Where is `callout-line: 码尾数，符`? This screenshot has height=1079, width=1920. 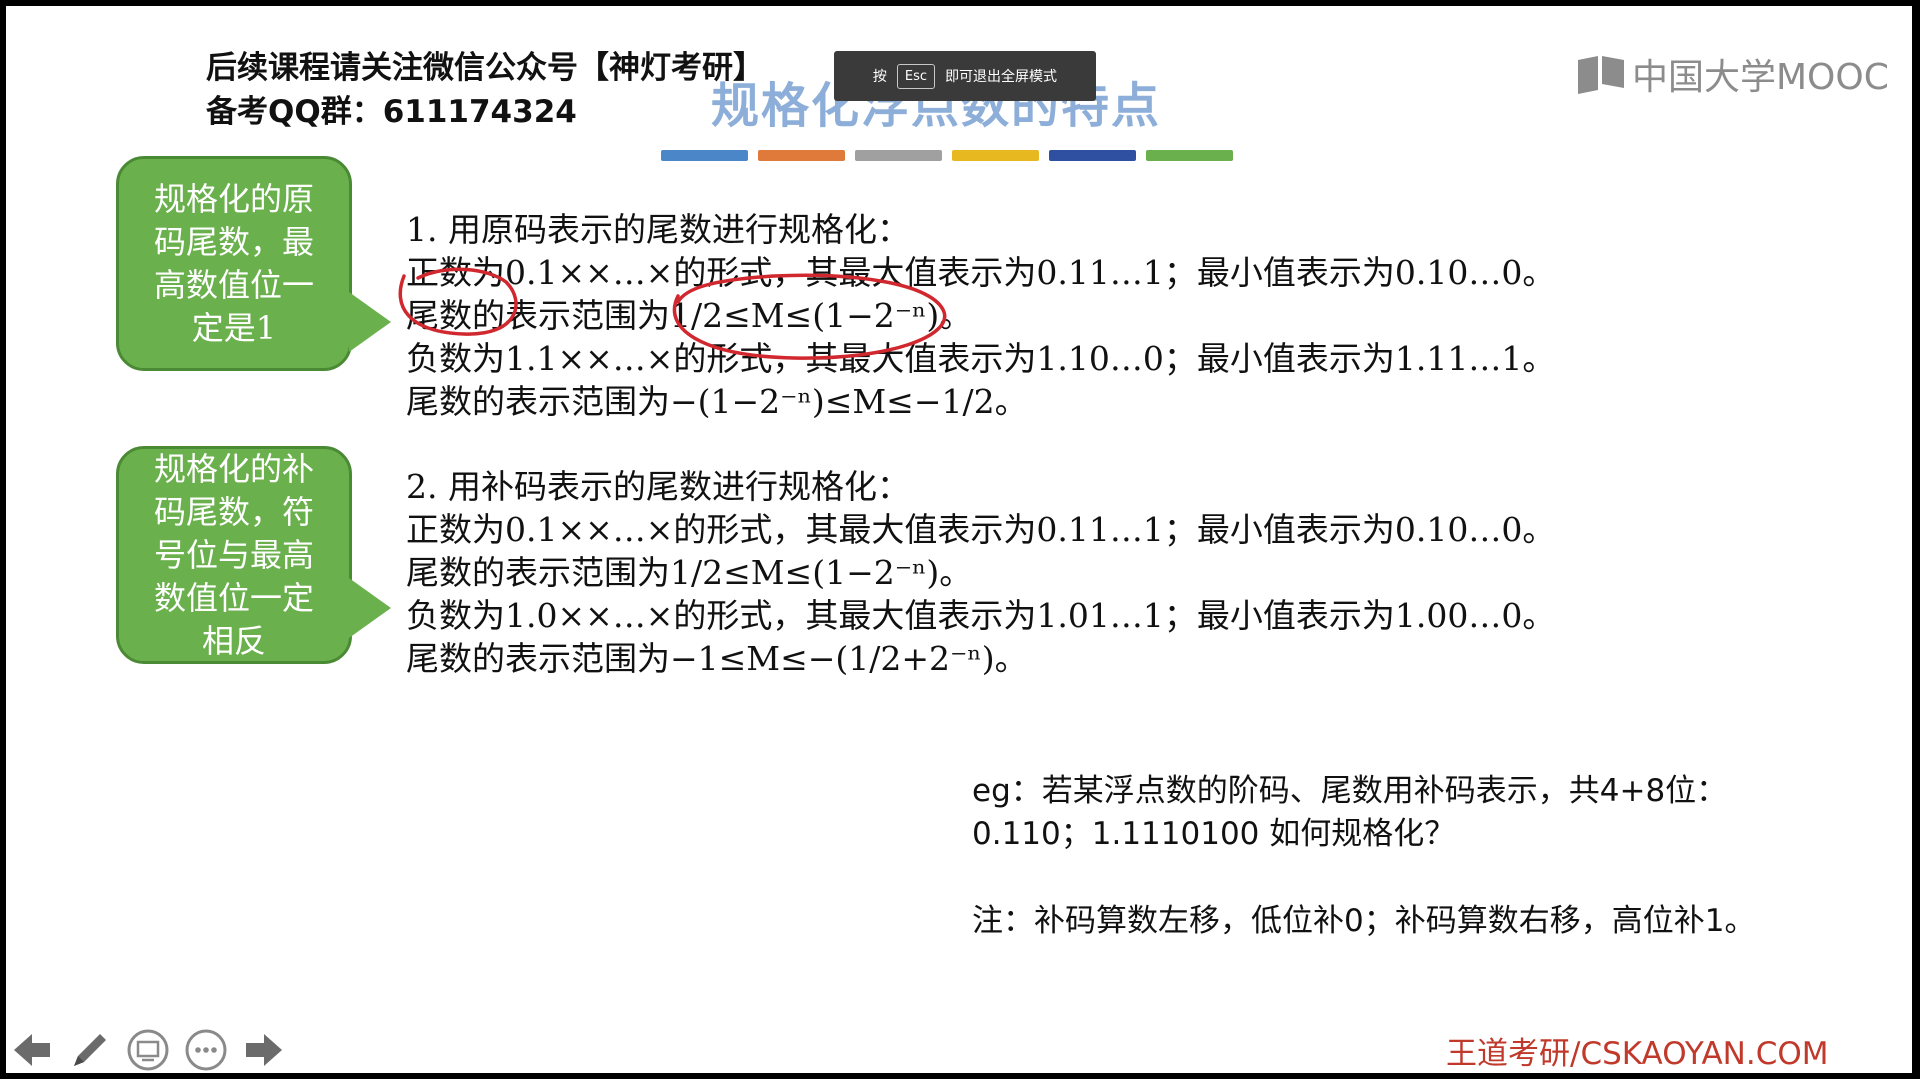
callout-line: 码尾数，符 is located at coordinates (233, 511).